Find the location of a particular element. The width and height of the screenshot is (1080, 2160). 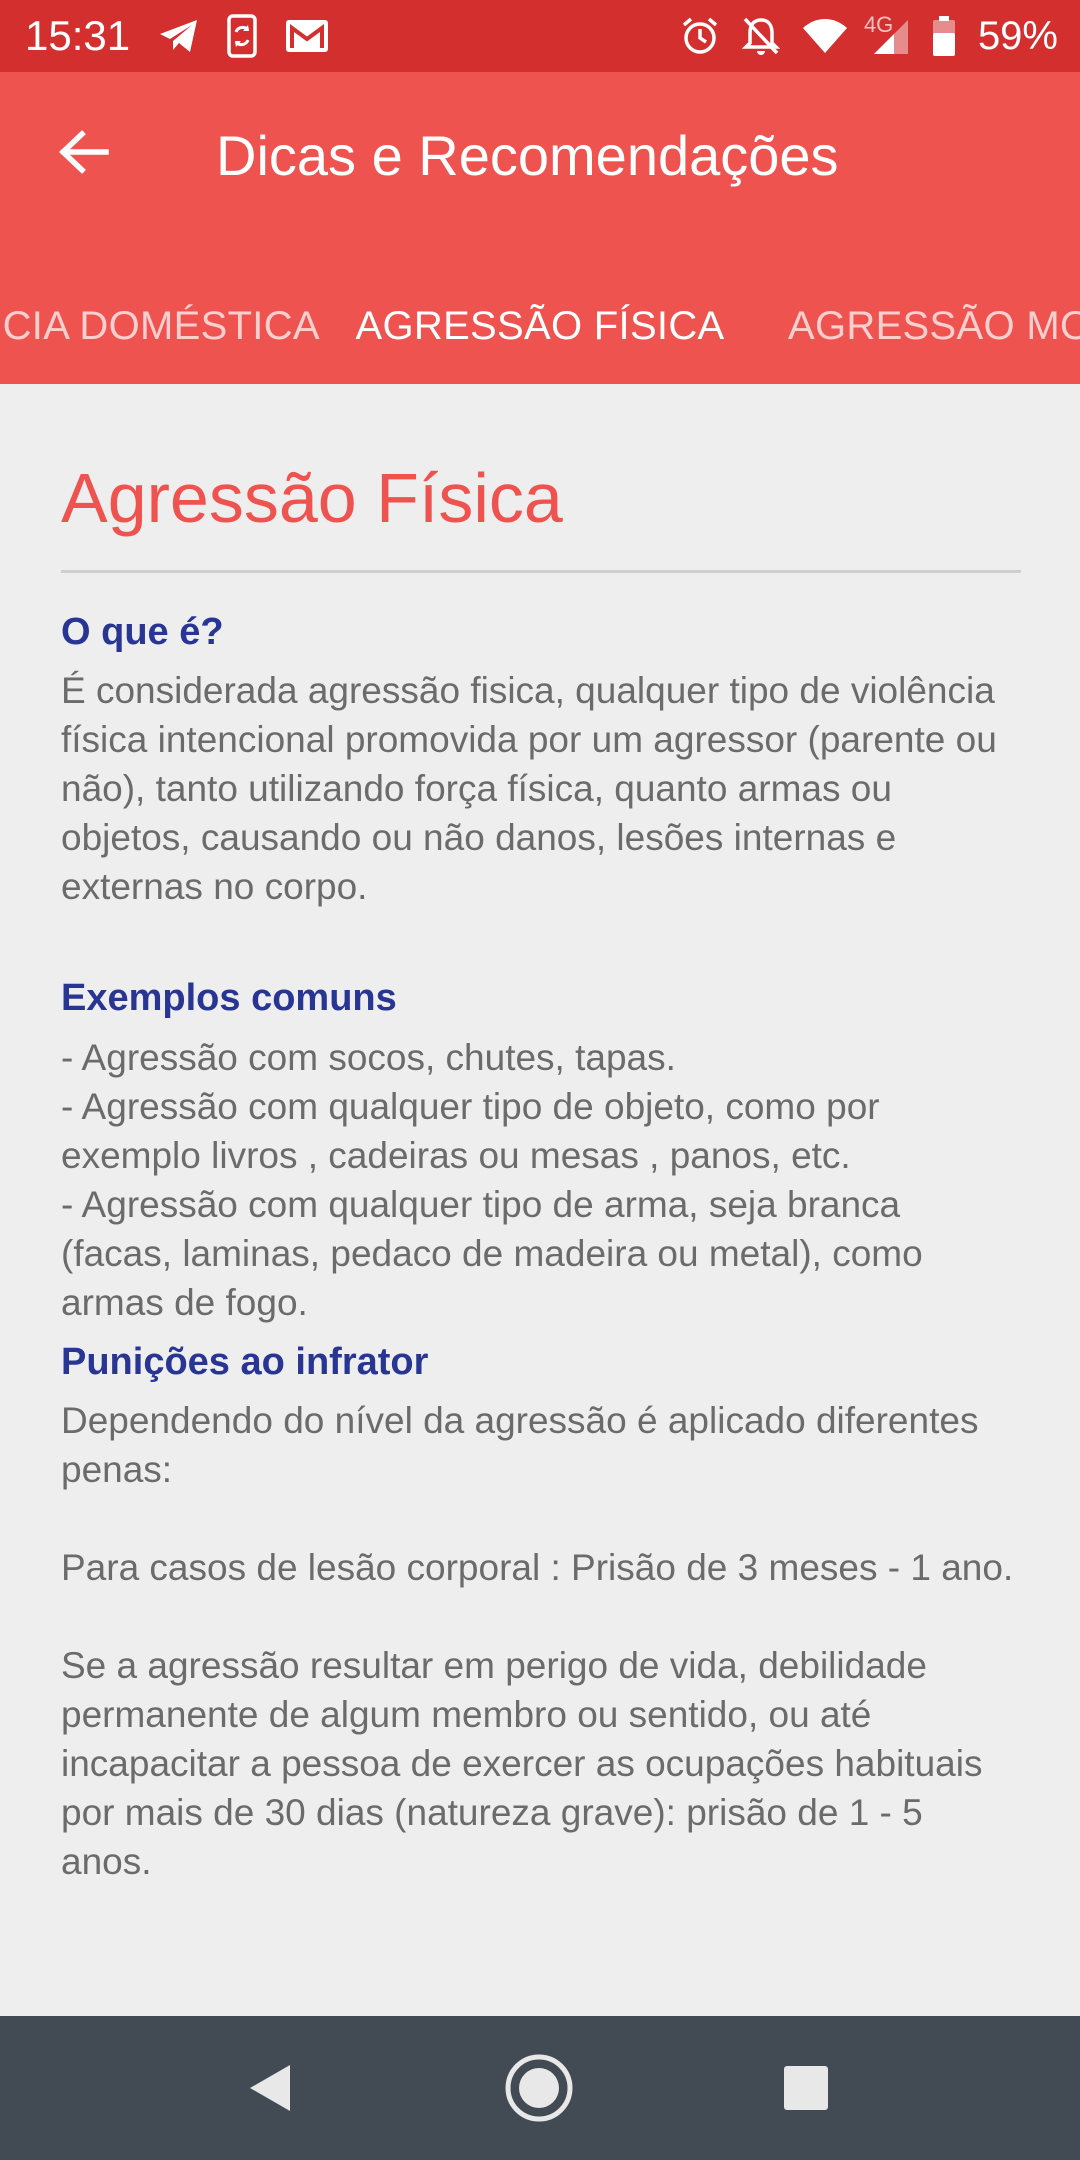

nav-recents-button is located at coordinates (806, 2088).